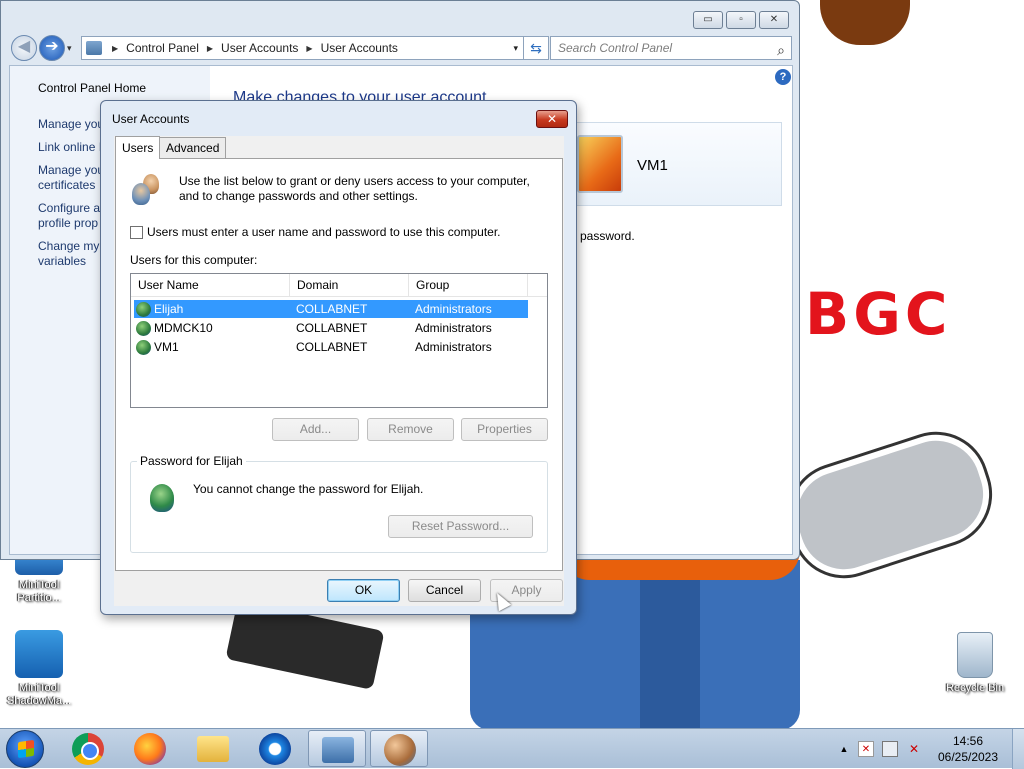 This screenshot has width=1024, height=769. I want to click on user-accounts-icon, so click(400, 750).